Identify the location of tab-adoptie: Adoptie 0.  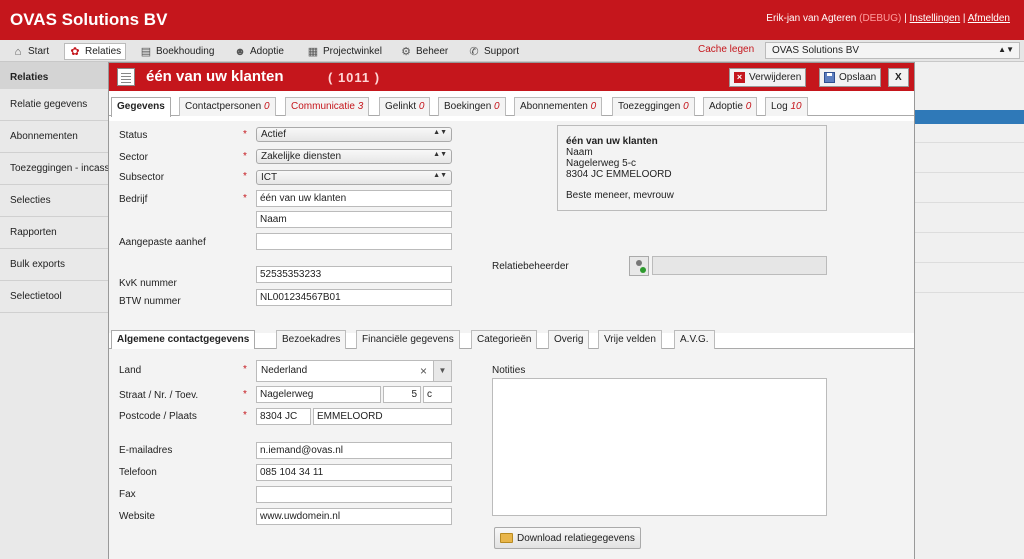
(730, 106).